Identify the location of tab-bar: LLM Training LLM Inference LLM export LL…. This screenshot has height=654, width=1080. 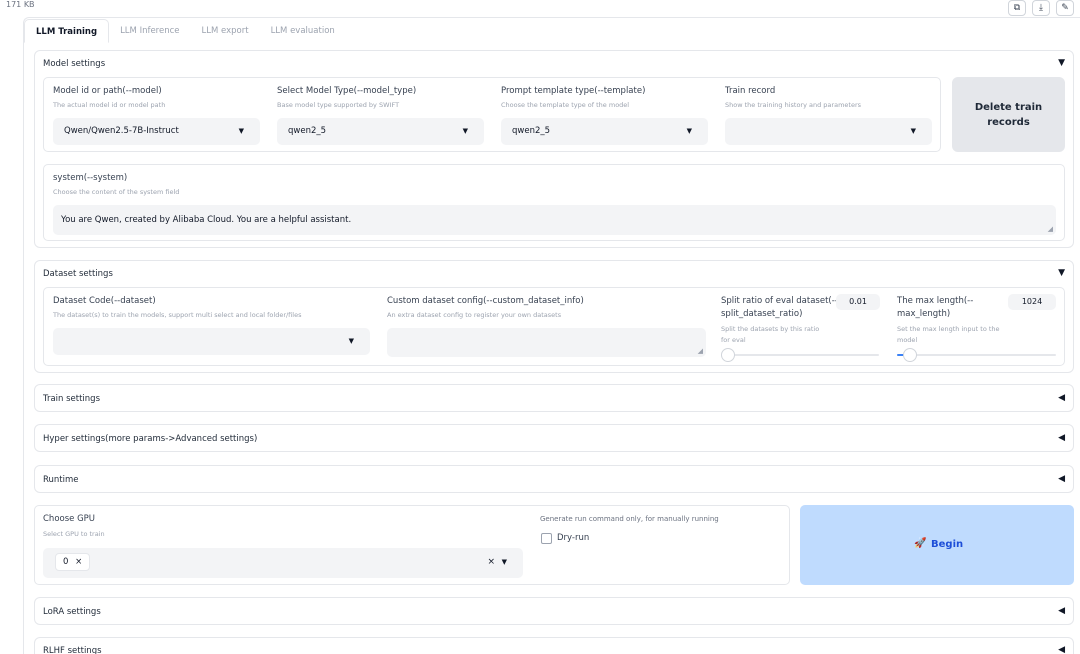
(185, 31).